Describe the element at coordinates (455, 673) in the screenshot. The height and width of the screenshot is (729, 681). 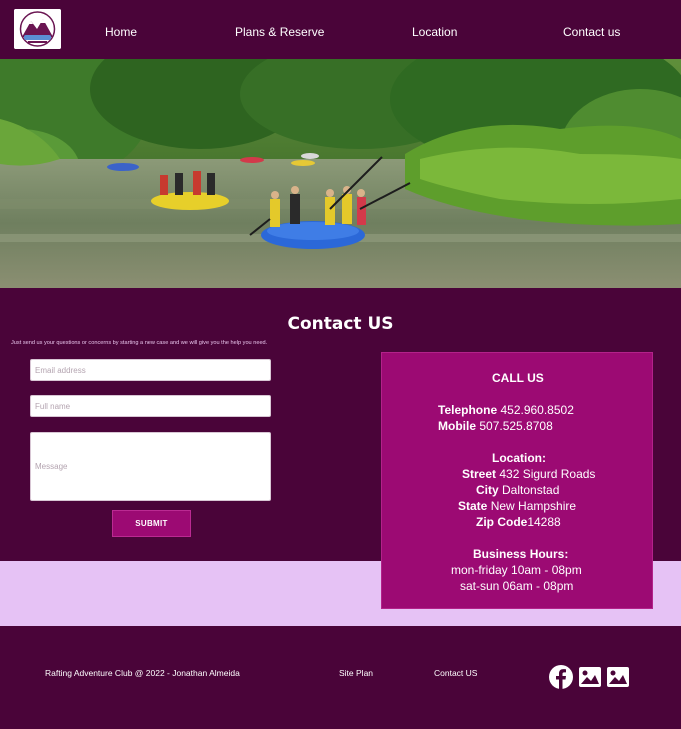
I see `footer-link-contact-us: Contact US` at that location.